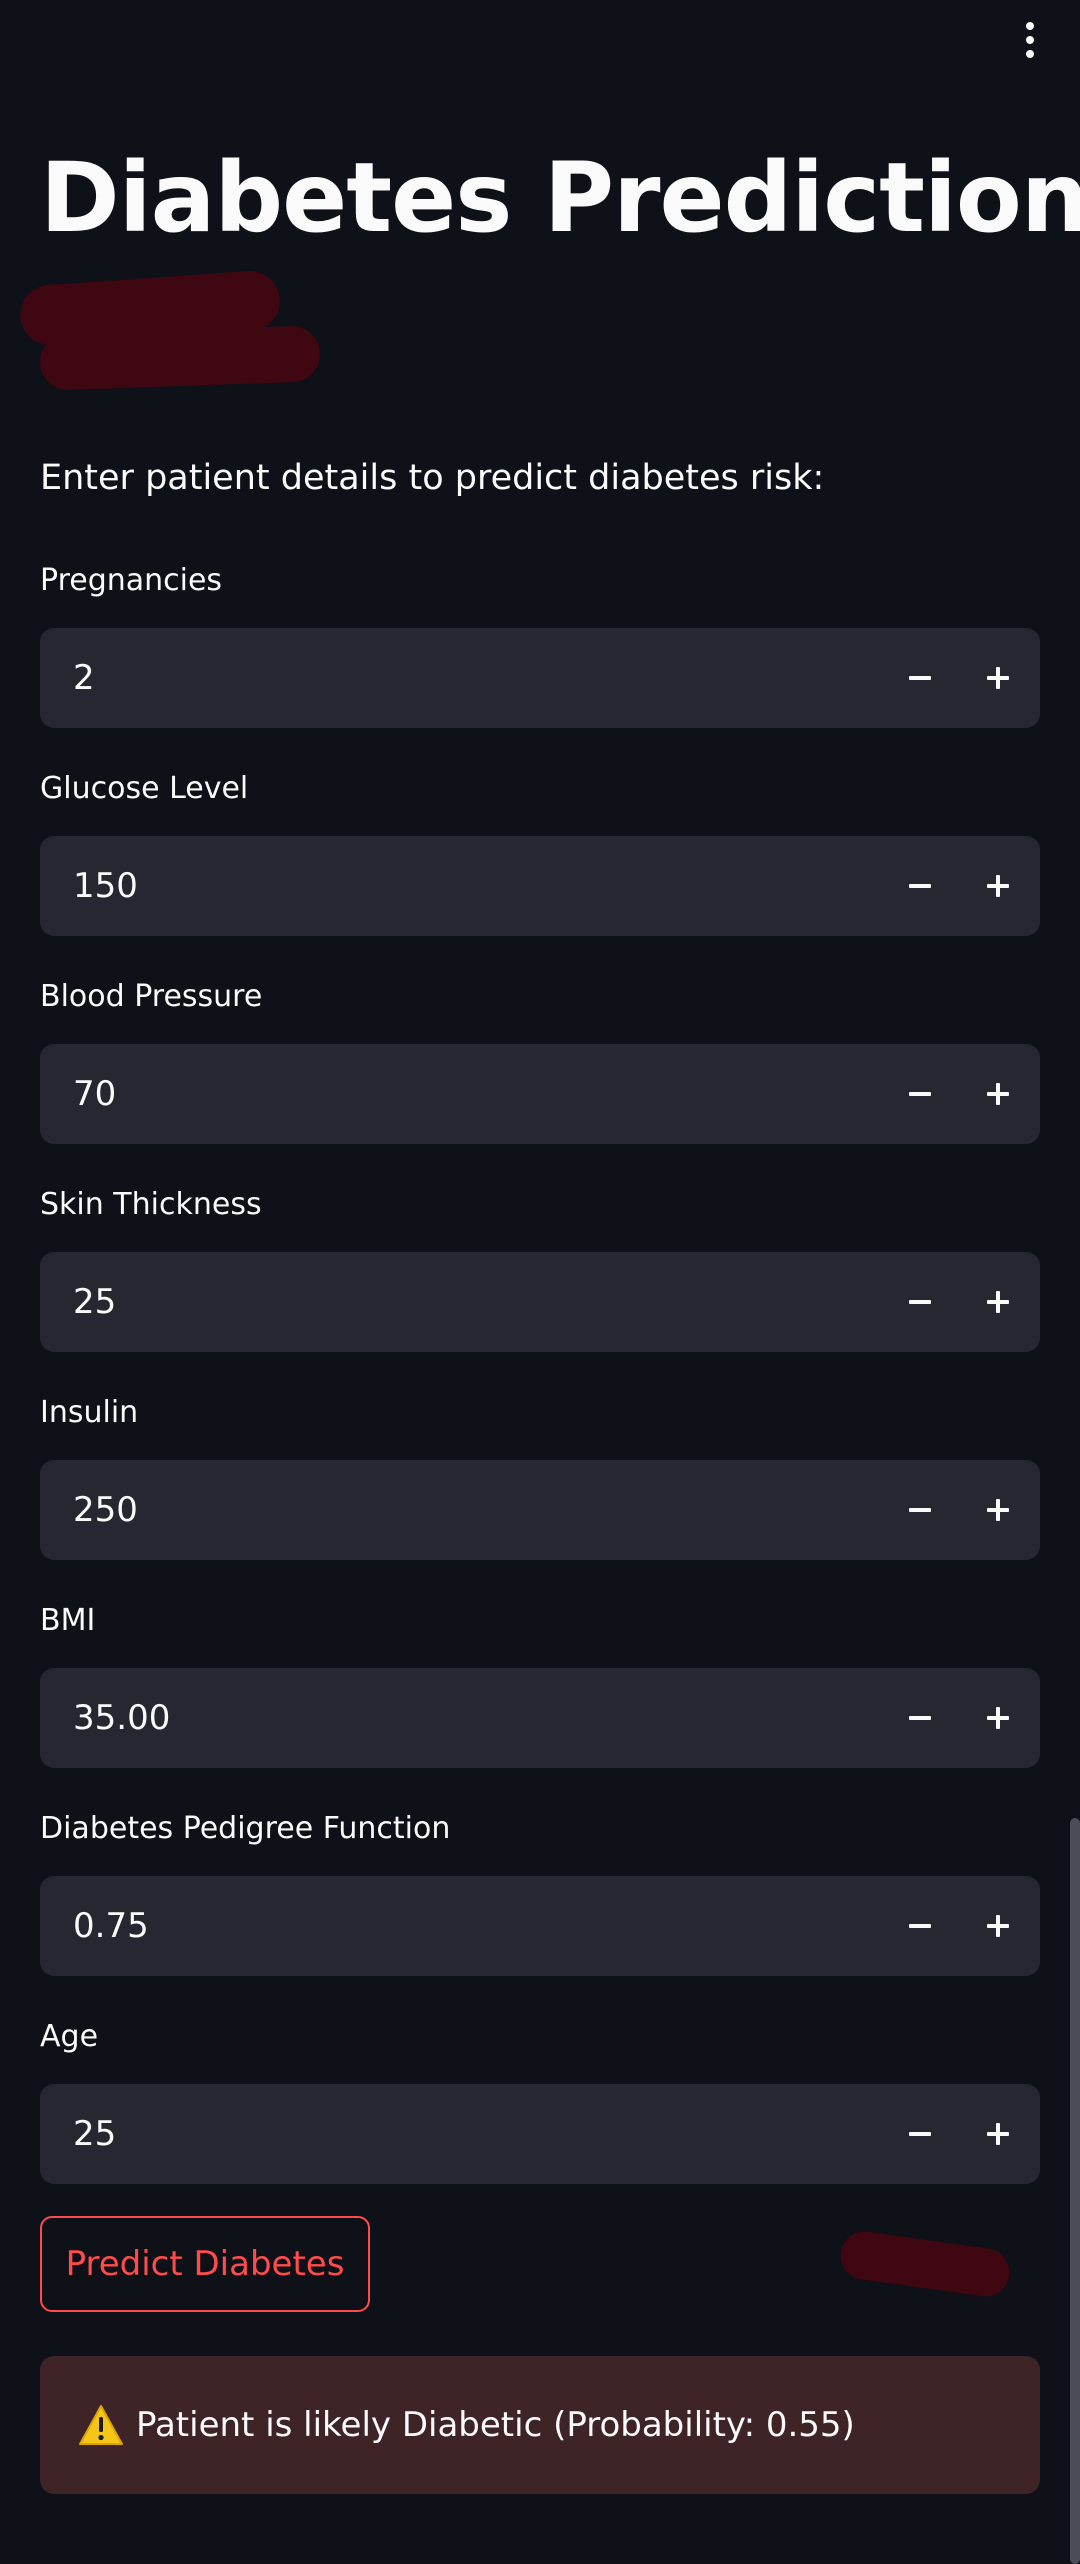 The height and width of the screenshot is (2564, 1080). What do you see at coordinates (69, 2036) in the screenshot?
I see `field-label: Age` at bounding box center [69, 2036].